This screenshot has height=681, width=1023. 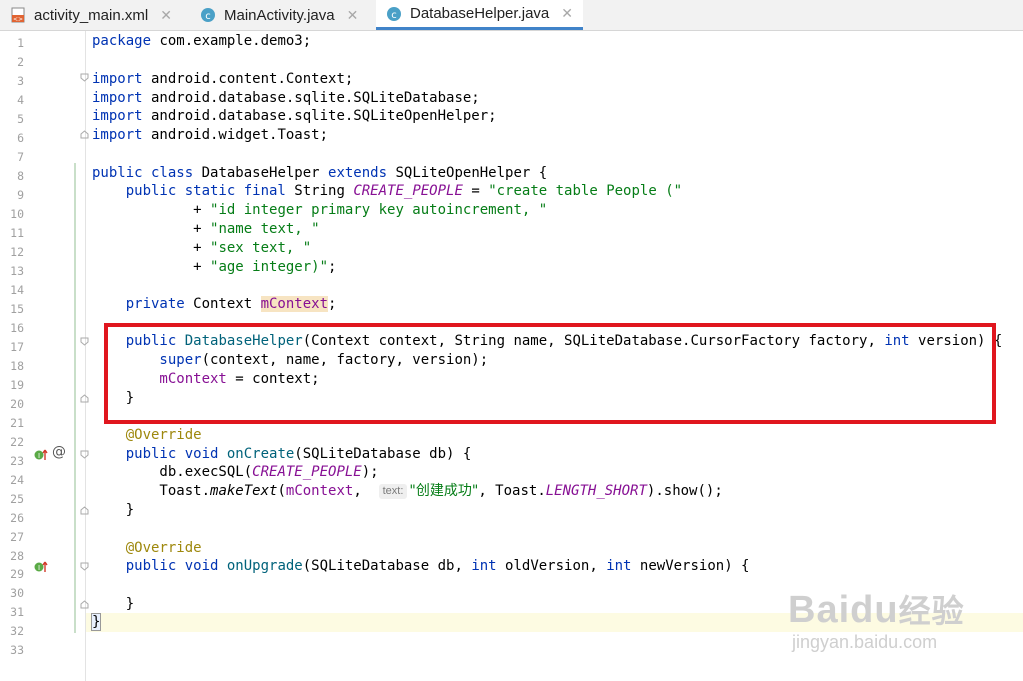 I want to click on code-line-26: }, so click(x=113, y=510).